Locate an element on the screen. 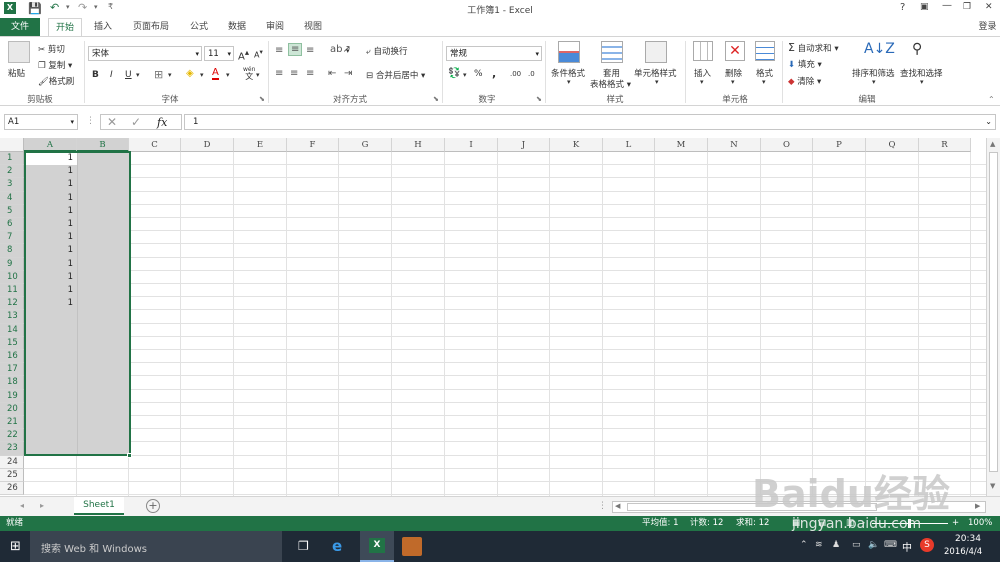 The image size is (1000, 562). italic-button: I is located at coordinates (111, 75).